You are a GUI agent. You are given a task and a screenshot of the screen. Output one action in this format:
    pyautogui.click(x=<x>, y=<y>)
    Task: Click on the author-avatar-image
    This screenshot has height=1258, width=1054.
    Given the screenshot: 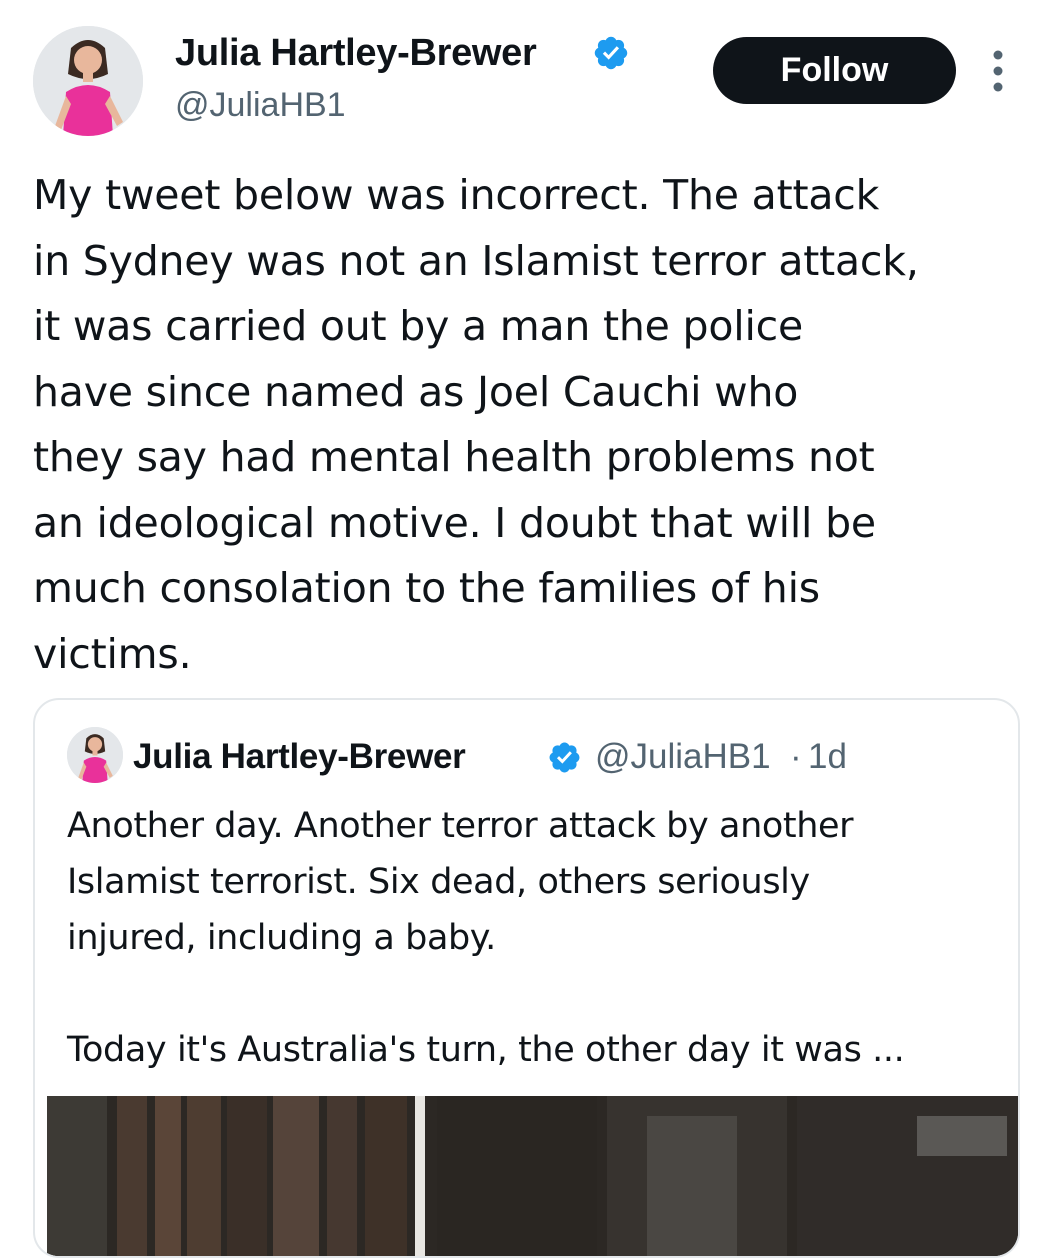 What is the action you would take?
    pyautogui.click(x=88, y=81)
    